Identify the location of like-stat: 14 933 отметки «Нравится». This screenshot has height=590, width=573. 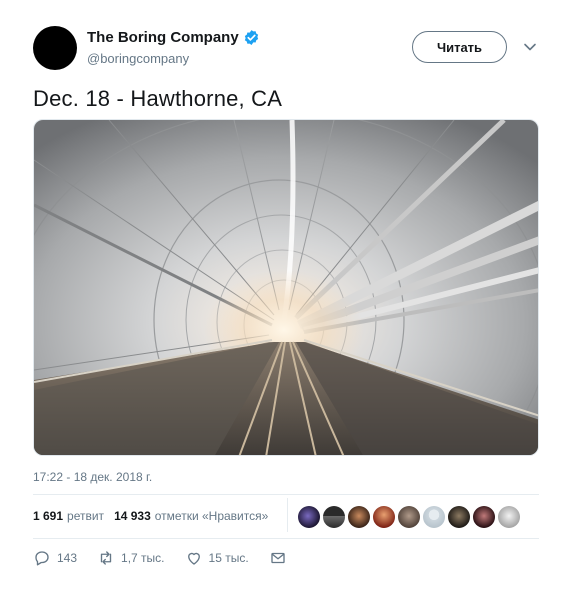
(191, 516).